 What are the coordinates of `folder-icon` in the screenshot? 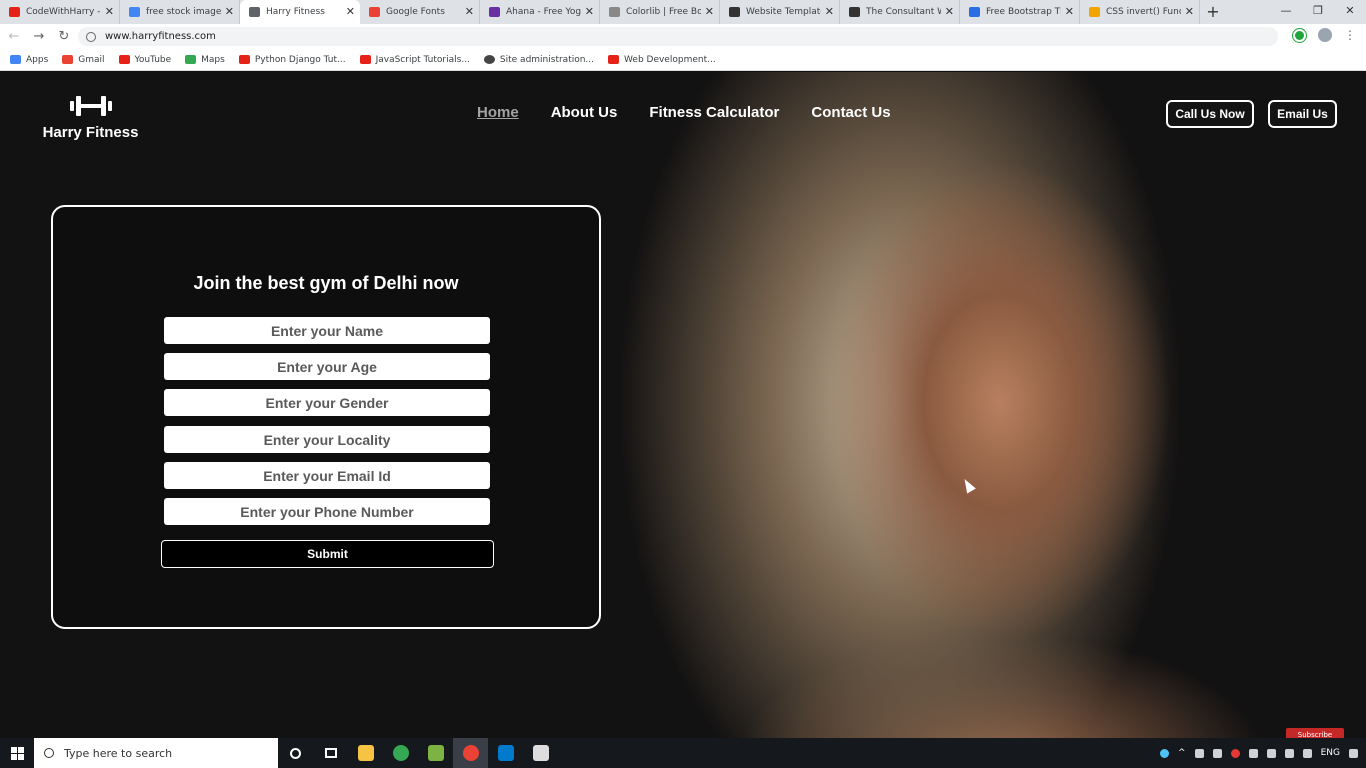 It's located at (365, 753).